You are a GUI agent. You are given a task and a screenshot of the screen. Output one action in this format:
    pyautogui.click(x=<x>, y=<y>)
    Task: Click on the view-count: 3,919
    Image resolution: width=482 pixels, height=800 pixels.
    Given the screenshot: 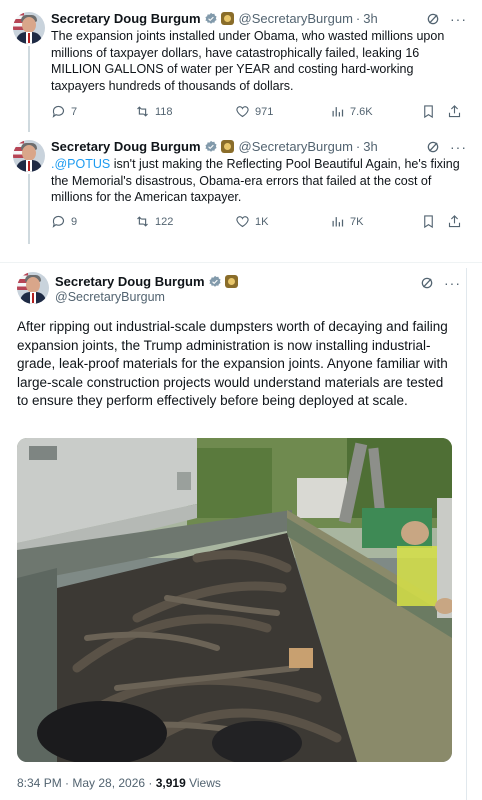 What is the action you would take?
    pyautogui.click(x=170, y=783)
    